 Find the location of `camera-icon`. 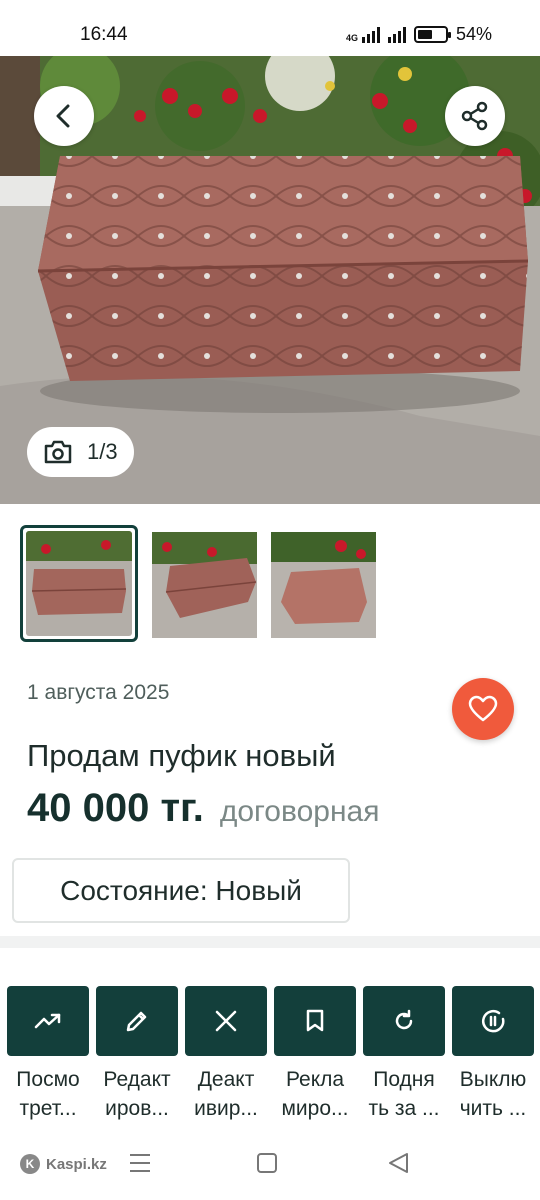

camera-icon is located at coordinates (58, 452).